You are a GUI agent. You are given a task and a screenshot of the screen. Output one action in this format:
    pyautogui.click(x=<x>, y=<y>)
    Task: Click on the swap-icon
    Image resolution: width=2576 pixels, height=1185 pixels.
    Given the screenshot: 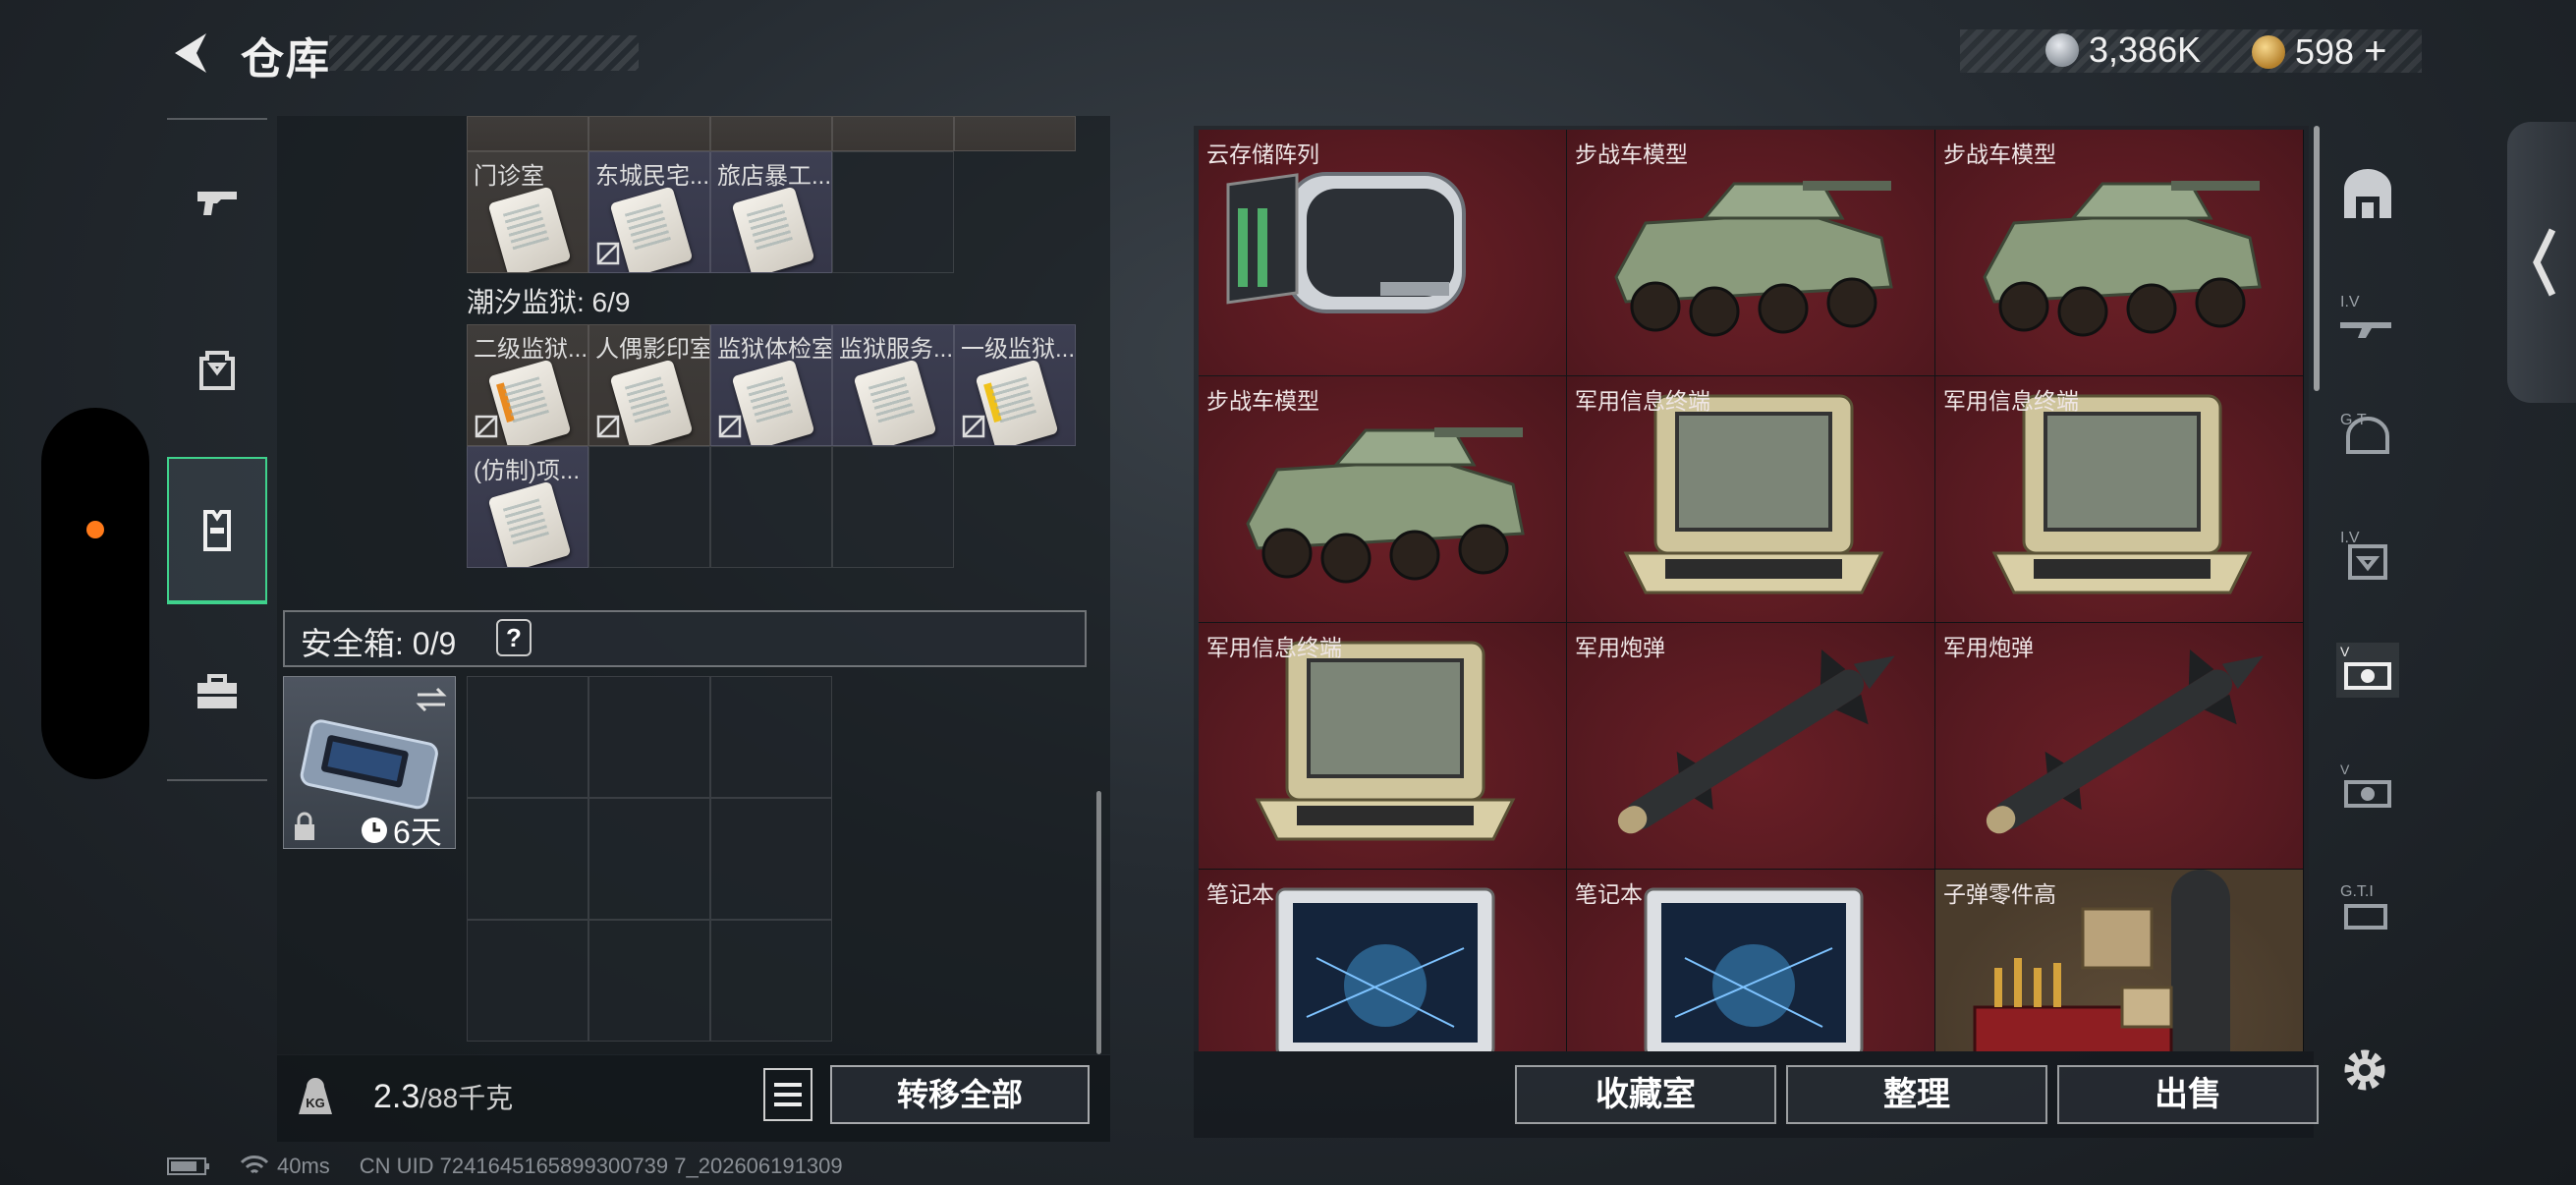 What is the action you would take?
    pyautogui.click(x=431, y=699)
    